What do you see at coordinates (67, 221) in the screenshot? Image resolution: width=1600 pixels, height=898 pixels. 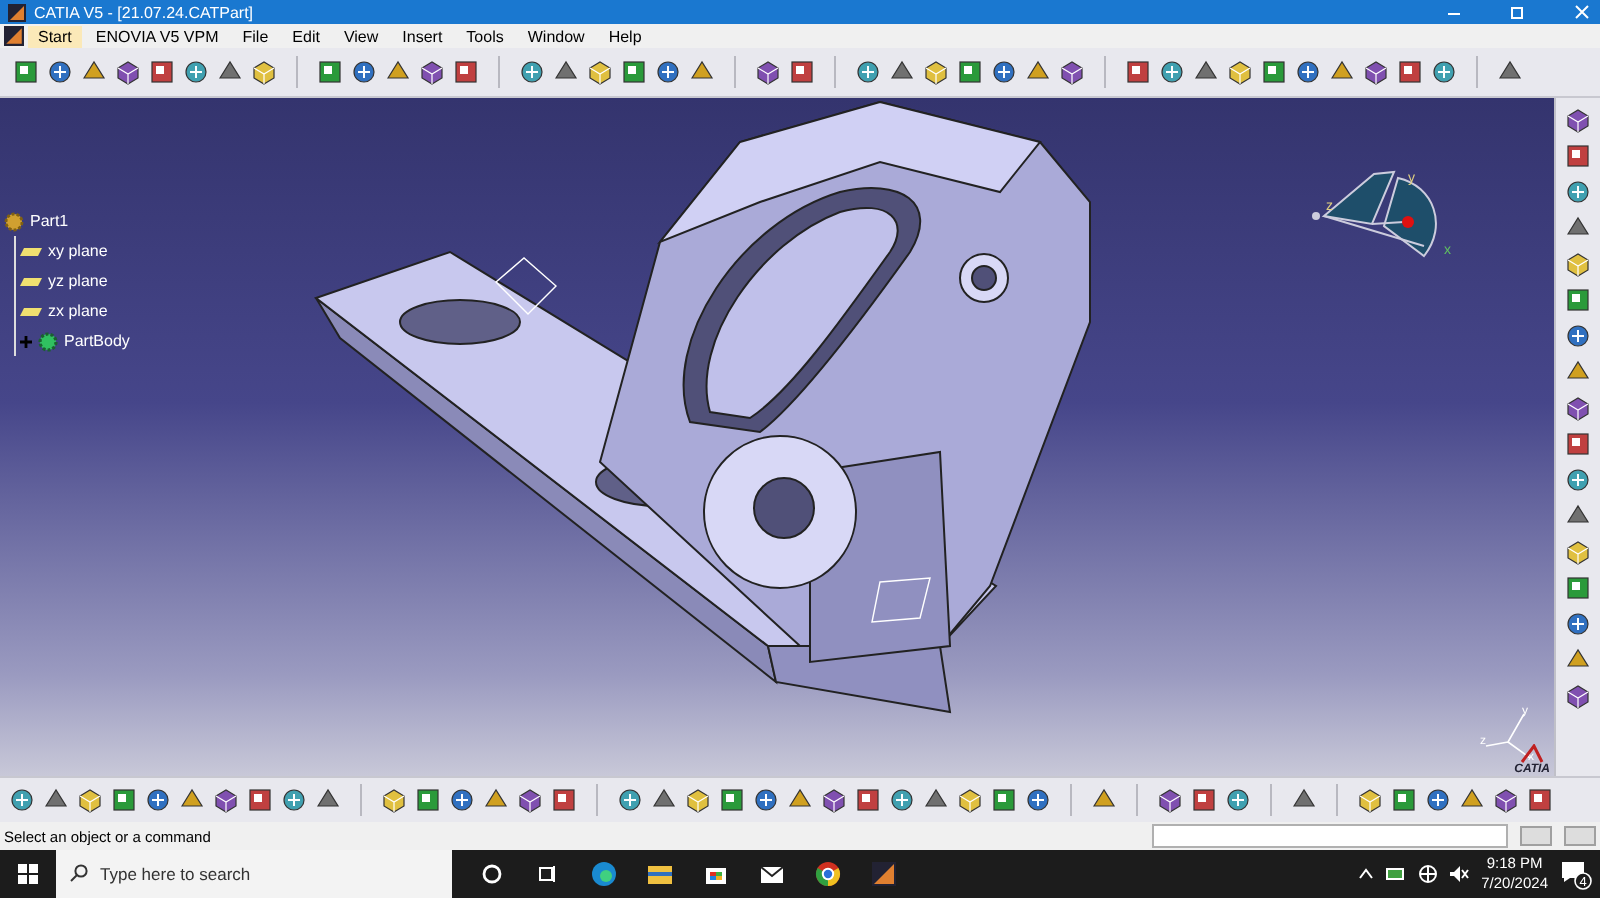 I see `tree-node: Part1` at bounding box center [67, 221].